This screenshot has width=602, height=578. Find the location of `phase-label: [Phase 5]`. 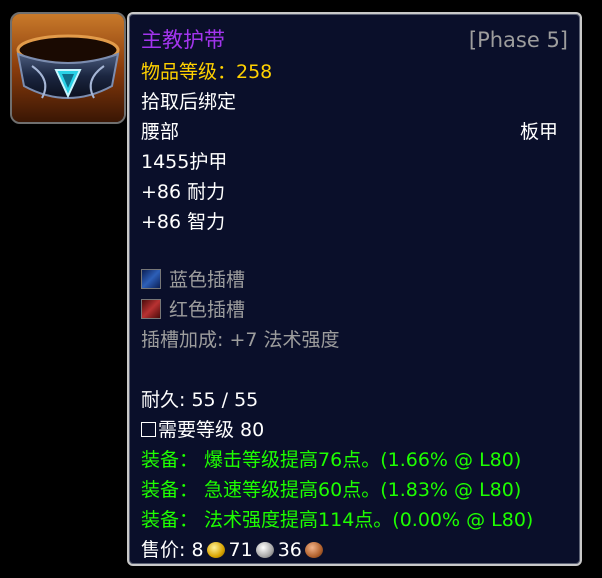

phase-label: [Phase 5] is located at coordinates (518, 40).